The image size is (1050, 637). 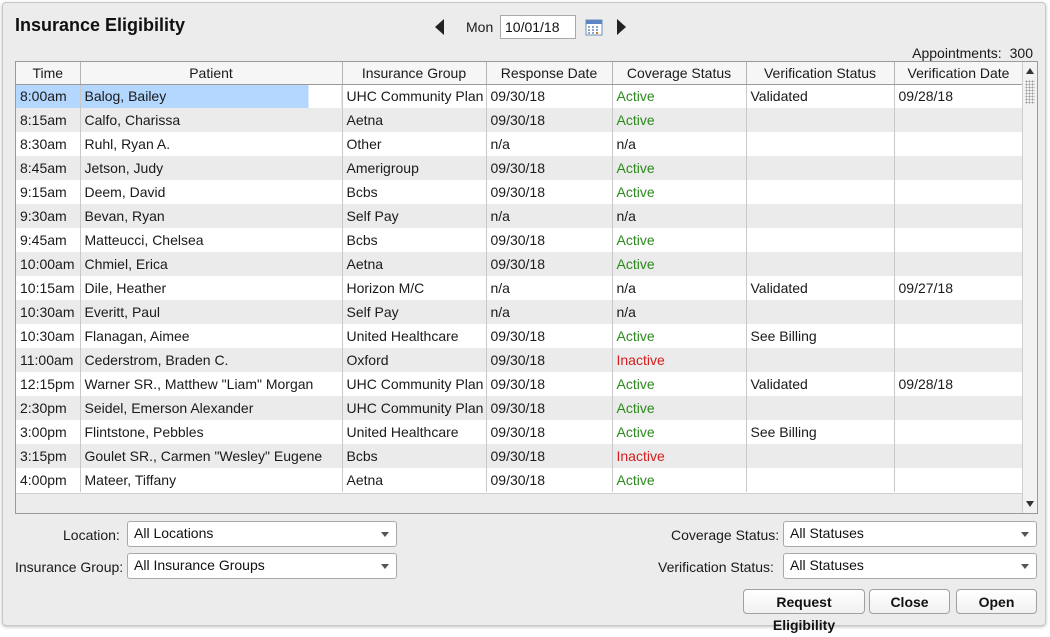 I want to click on vertical-scrollbar, so click(x=1029, y=287).